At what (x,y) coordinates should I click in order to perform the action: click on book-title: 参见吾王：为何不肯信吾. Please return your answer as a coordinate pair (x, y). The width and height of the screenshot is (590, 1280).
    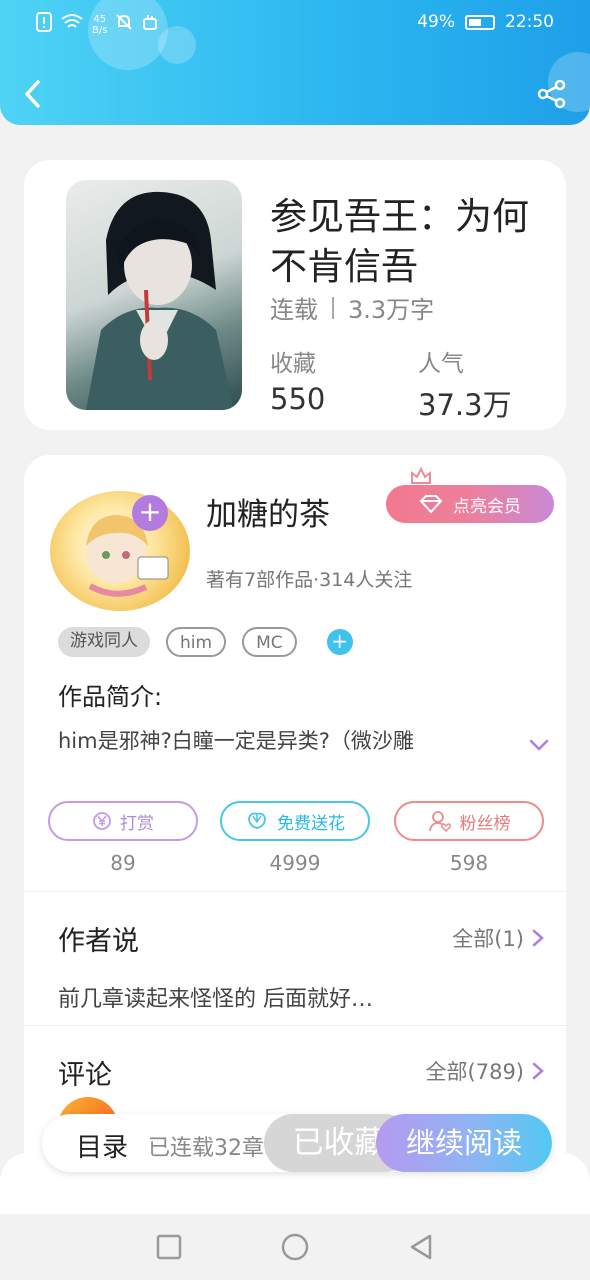
    Looking at the image, I should click on (399, 241).